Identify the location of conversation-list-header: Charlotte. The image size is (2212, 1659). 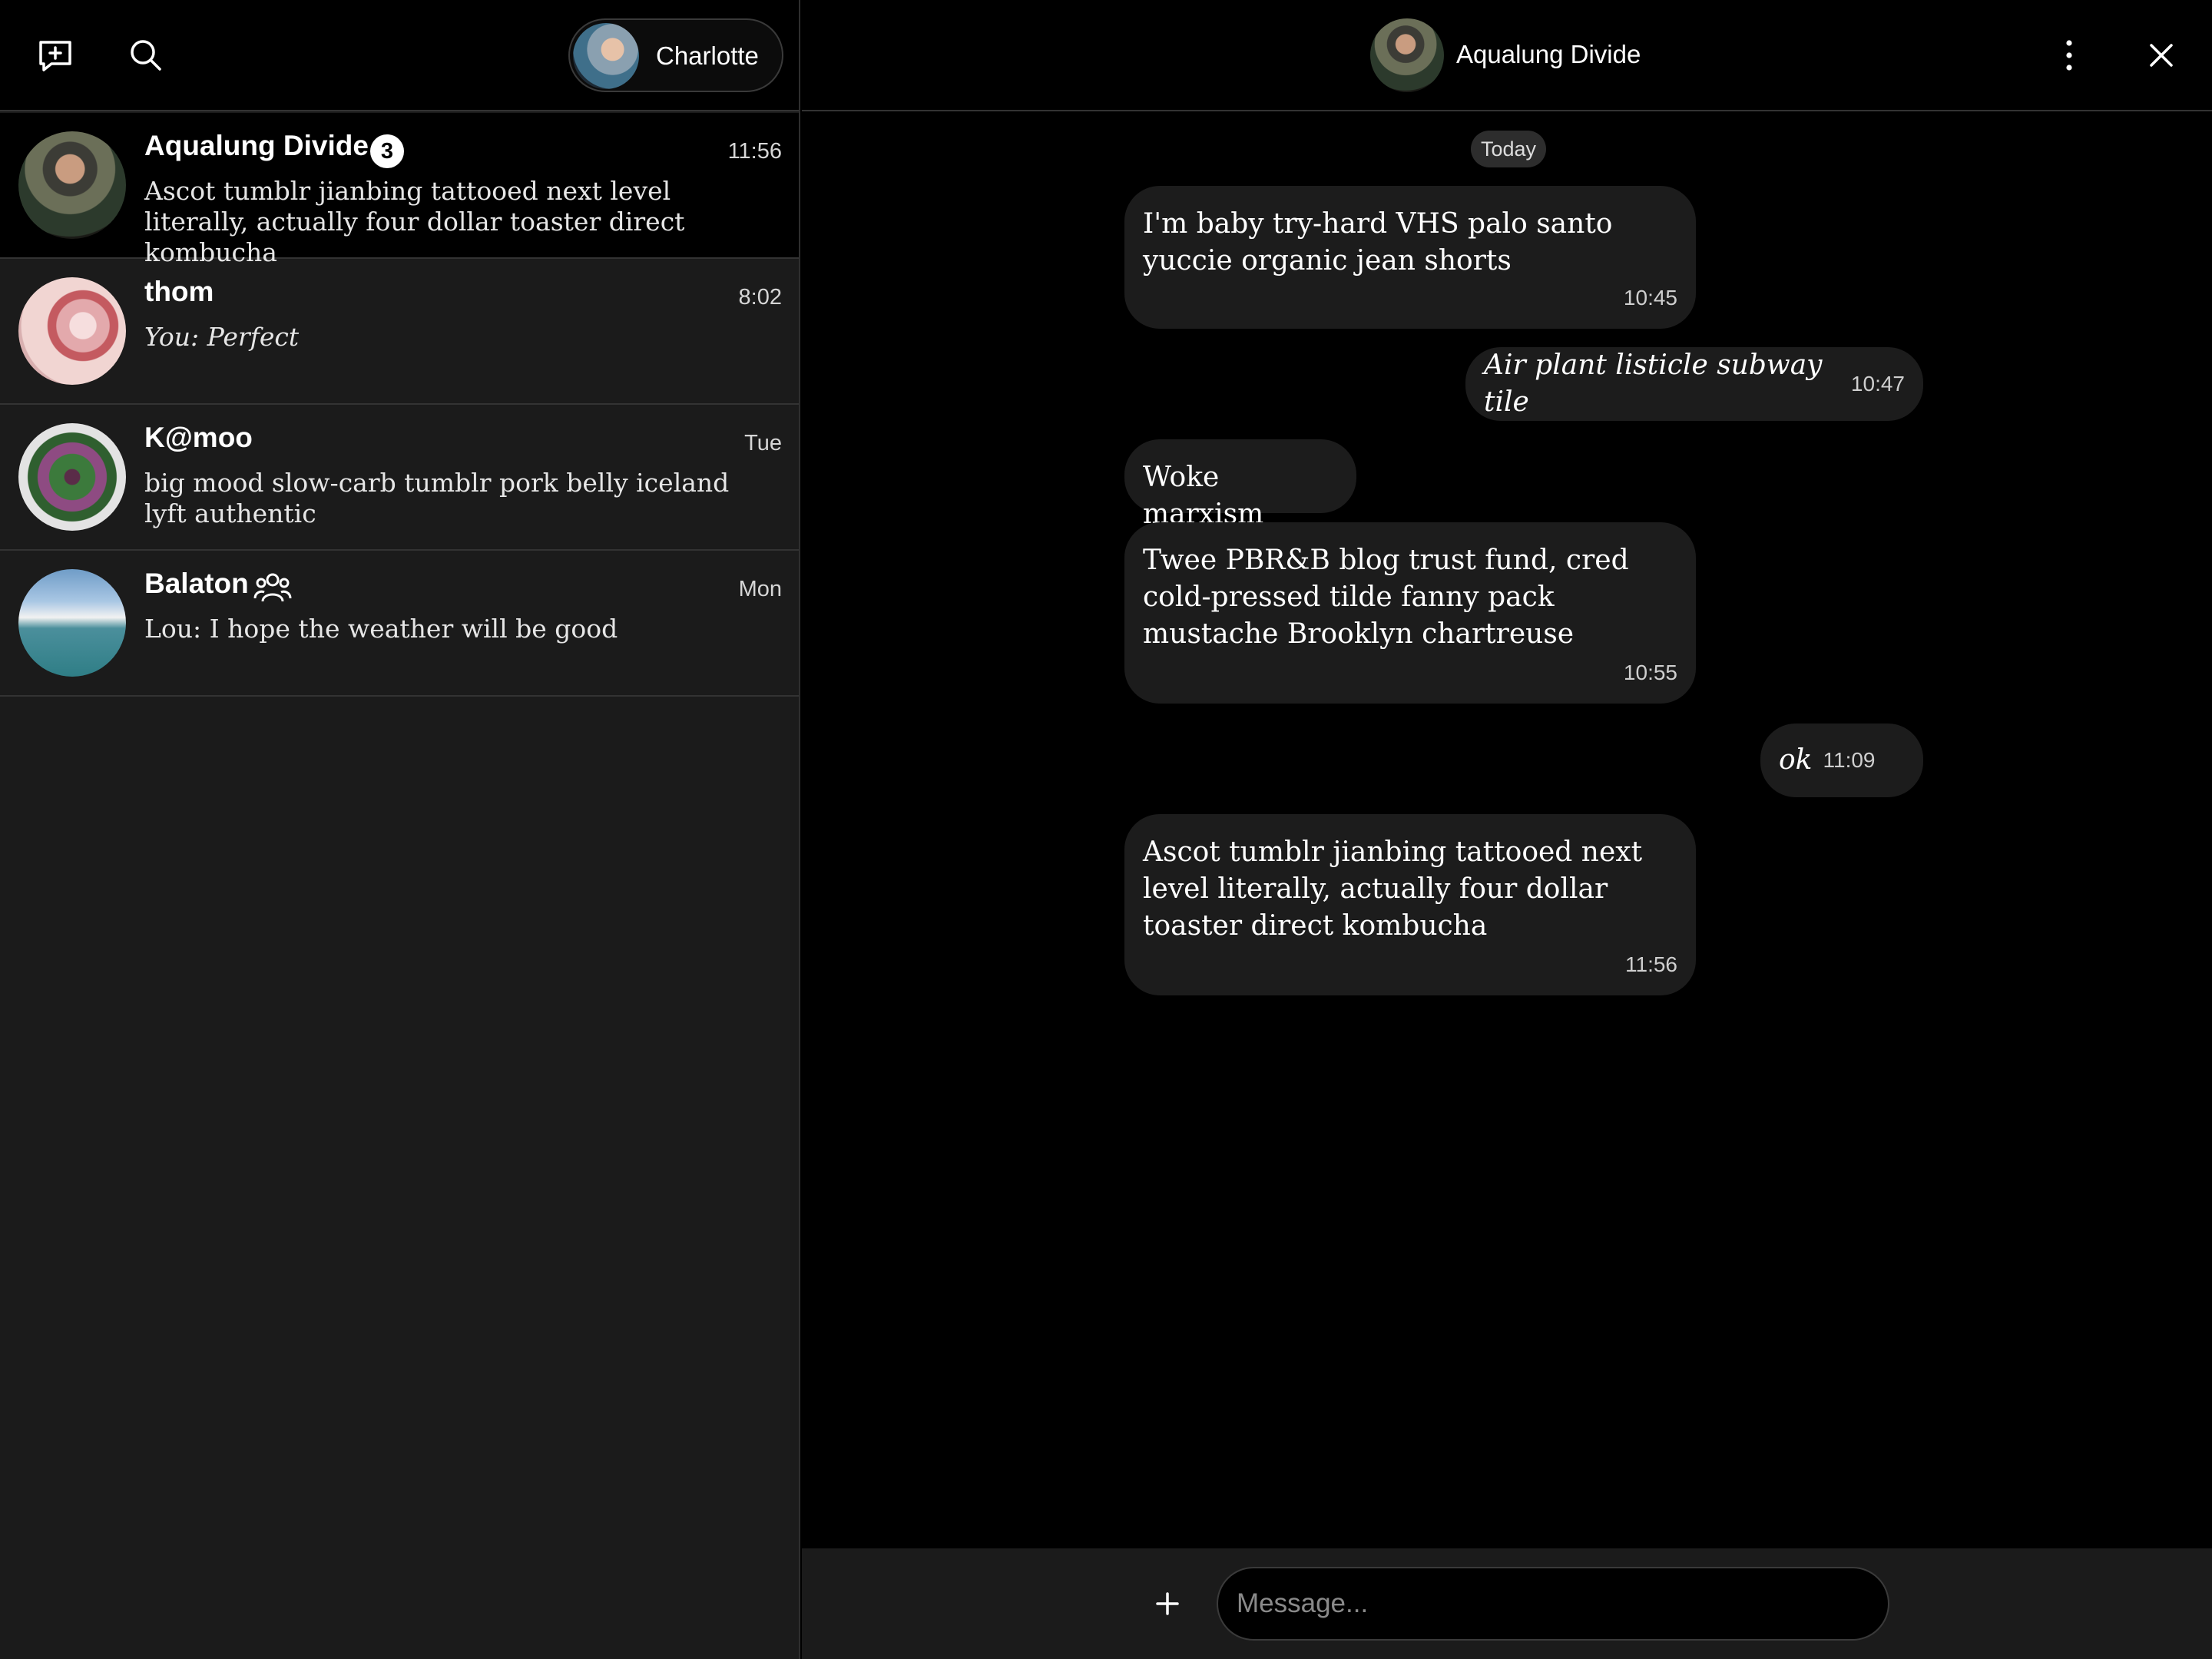
(399, 55).